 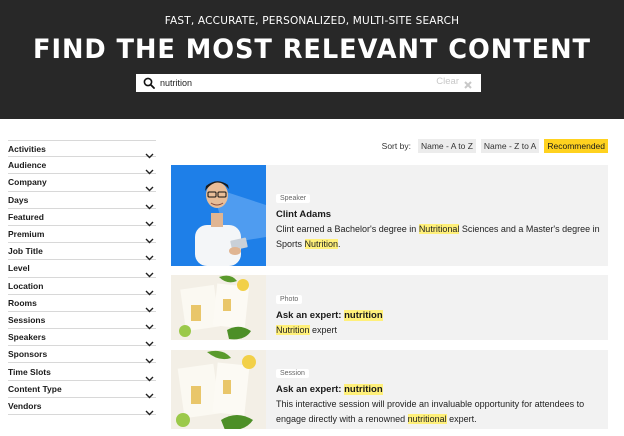 I want to click on filter-featured: Featured, so click(x=82, y=218).